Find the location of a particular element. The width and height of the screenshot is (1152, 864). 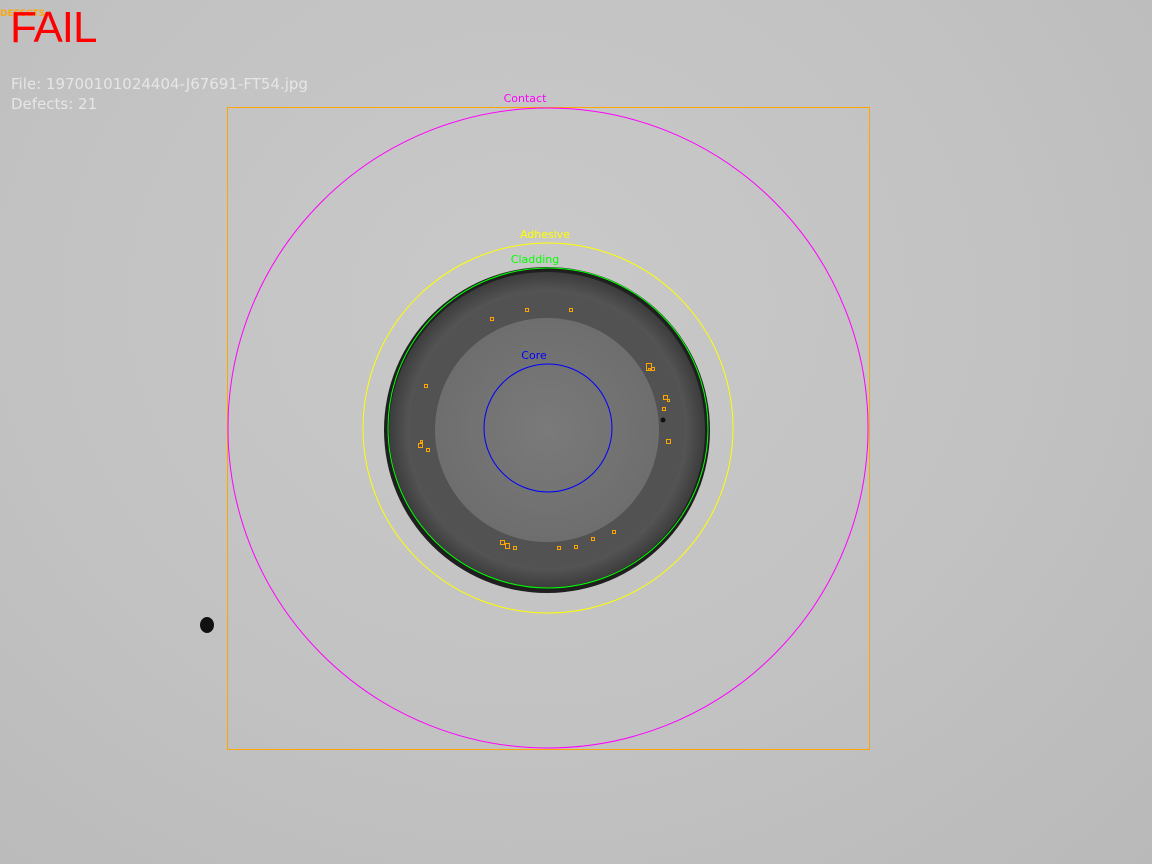

debris-dot is located at coordinates (663, 420).